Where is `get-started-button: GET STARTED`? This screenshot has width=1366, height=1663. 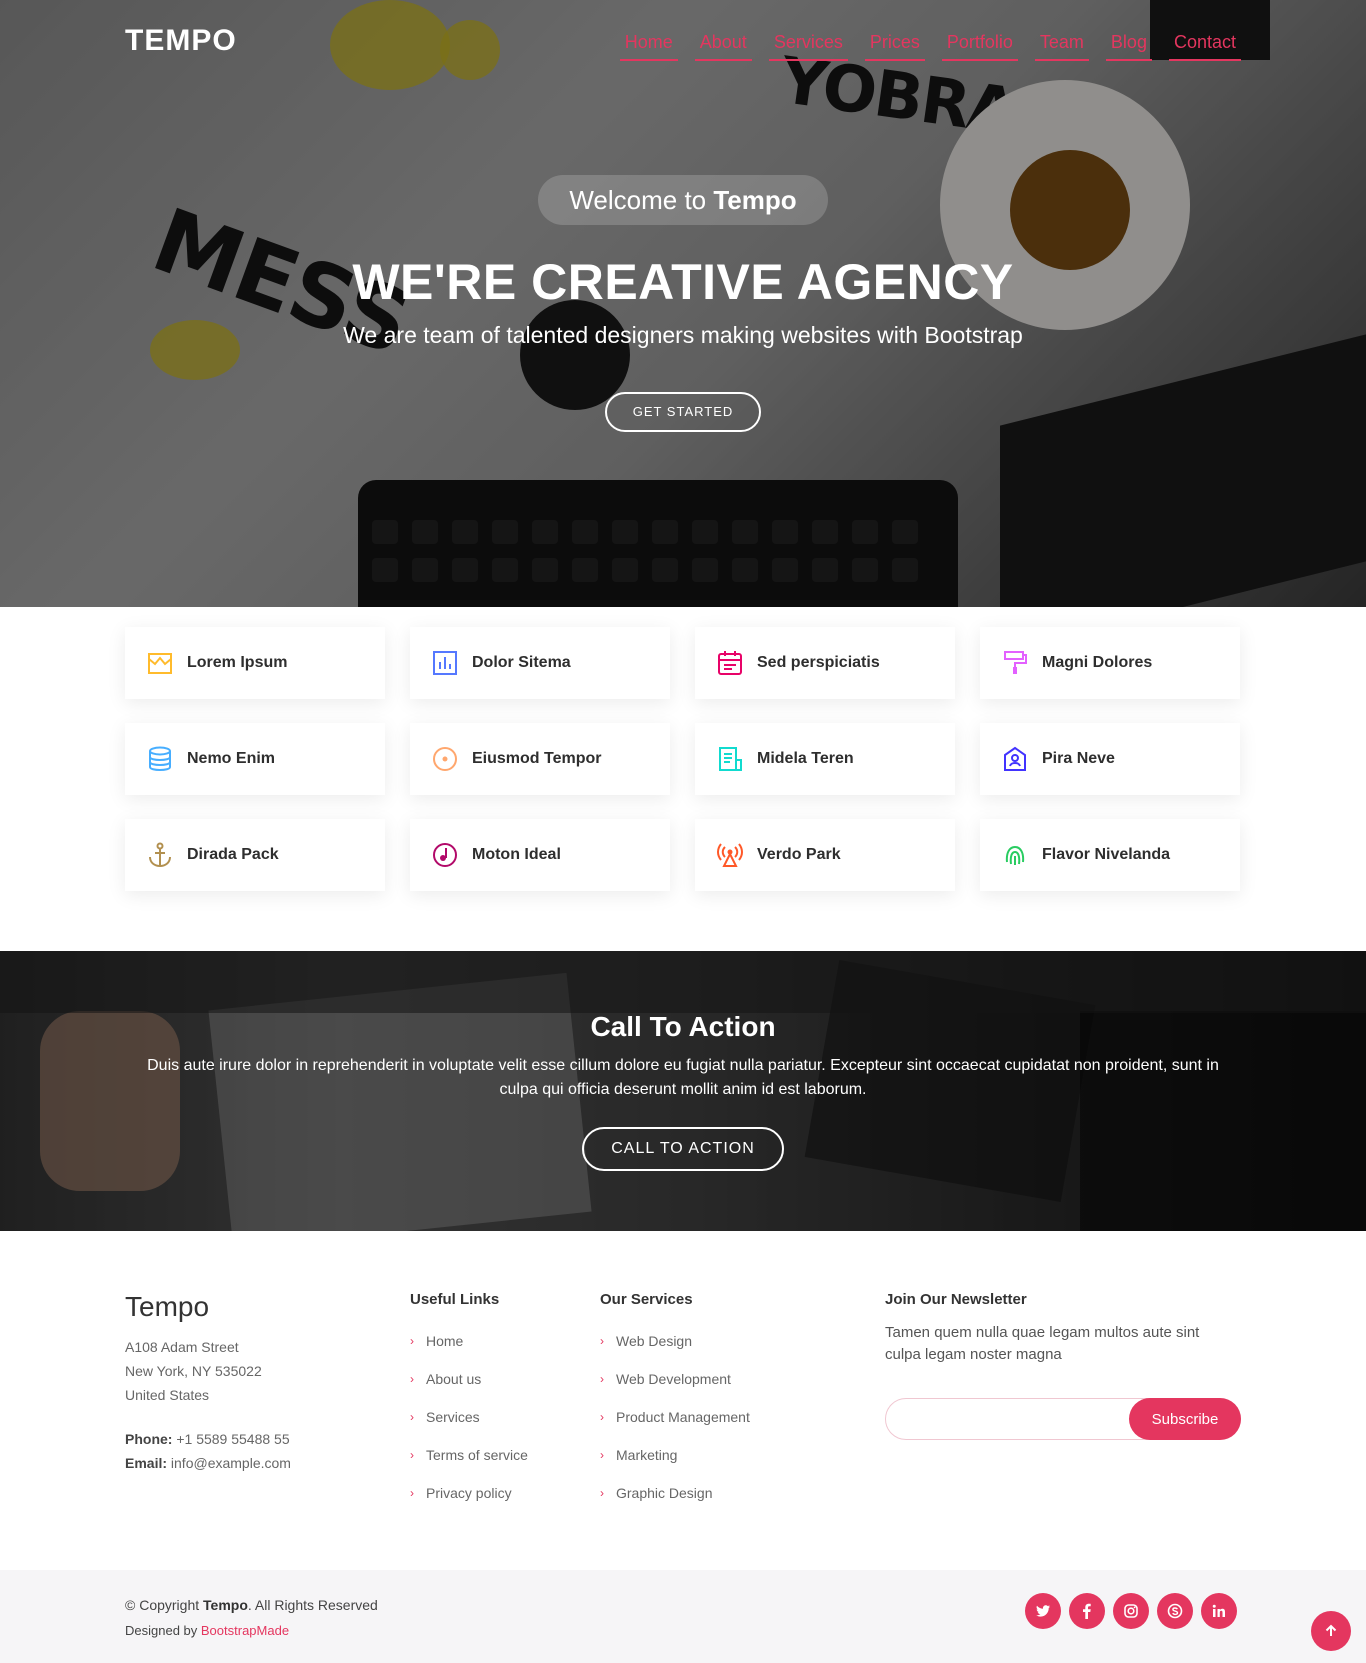 get-started-button: GET STARTED is located at coordinates (683, 412).